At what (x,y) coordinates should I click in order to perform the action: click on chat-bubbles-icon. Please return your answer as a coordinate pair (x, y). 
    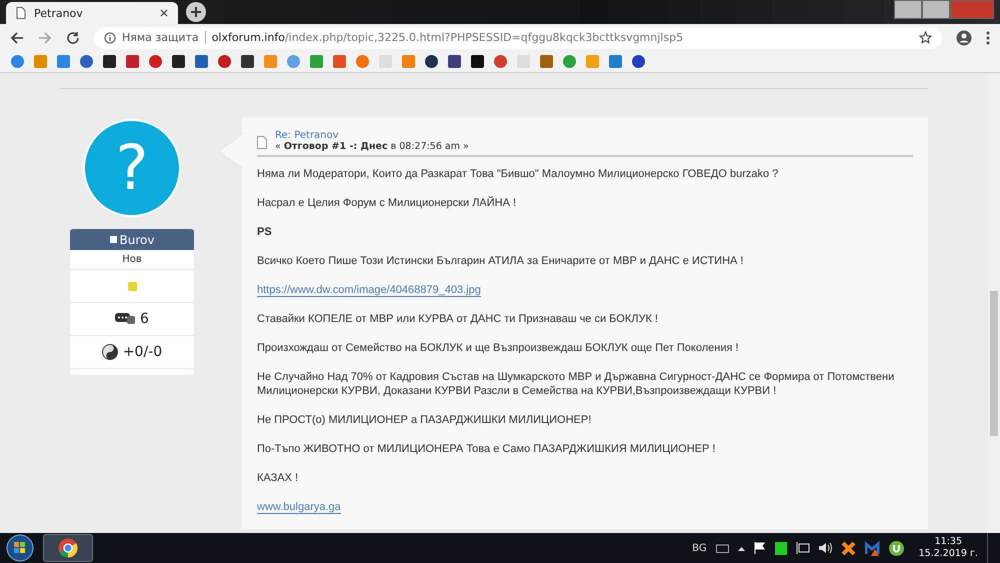
    Looking at the image, I should click on (125, 319).